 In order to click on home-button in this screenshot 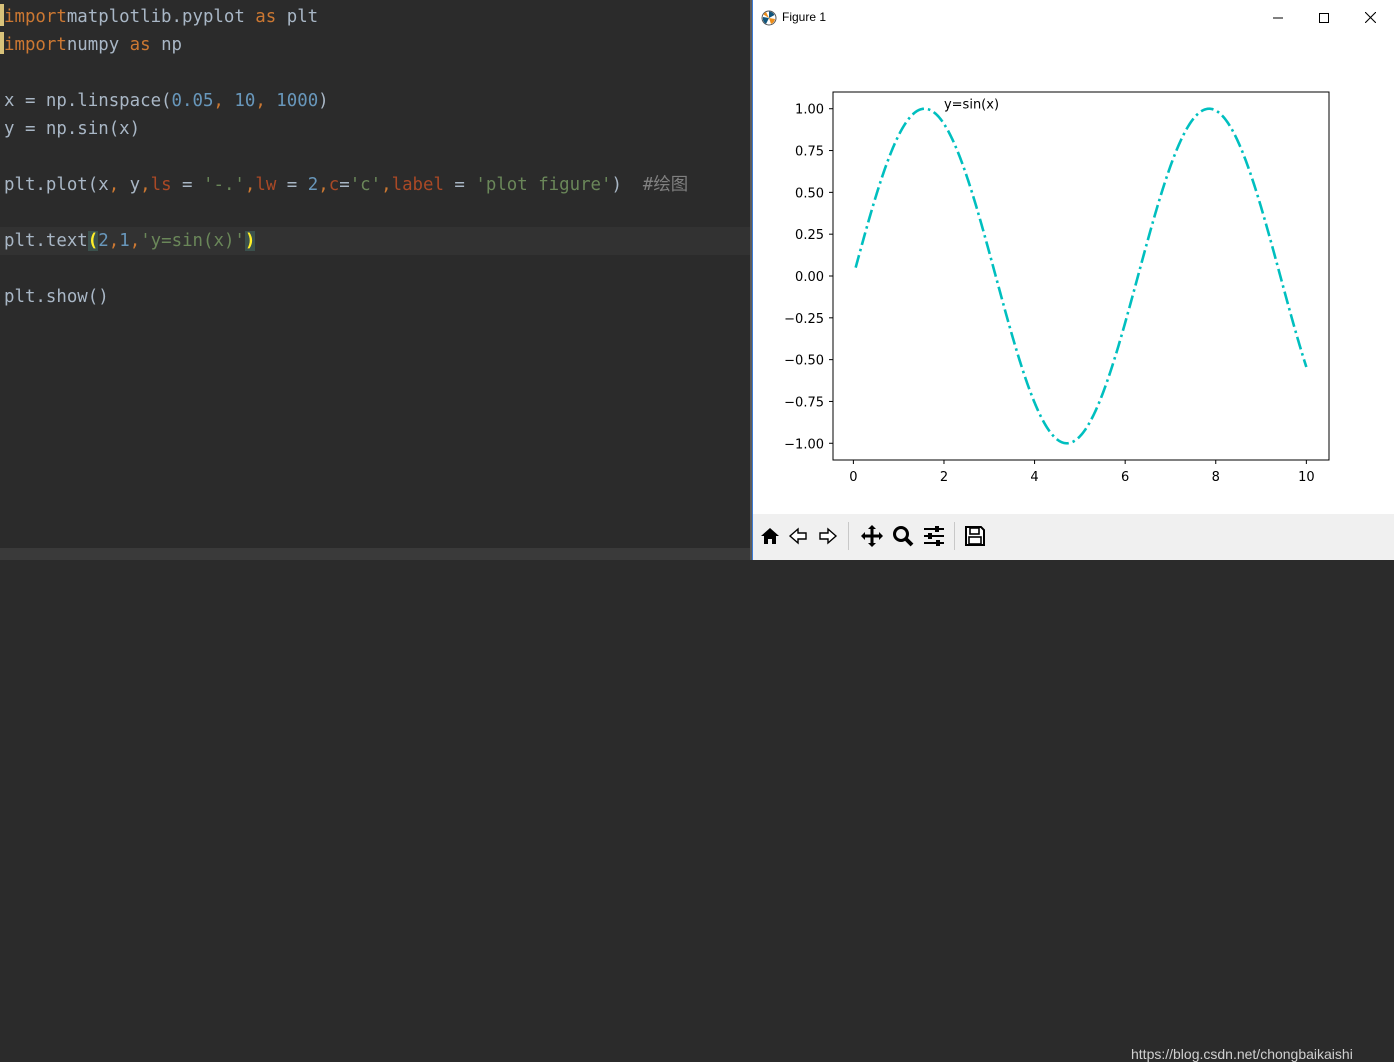, I will do `click(770, 536)`.